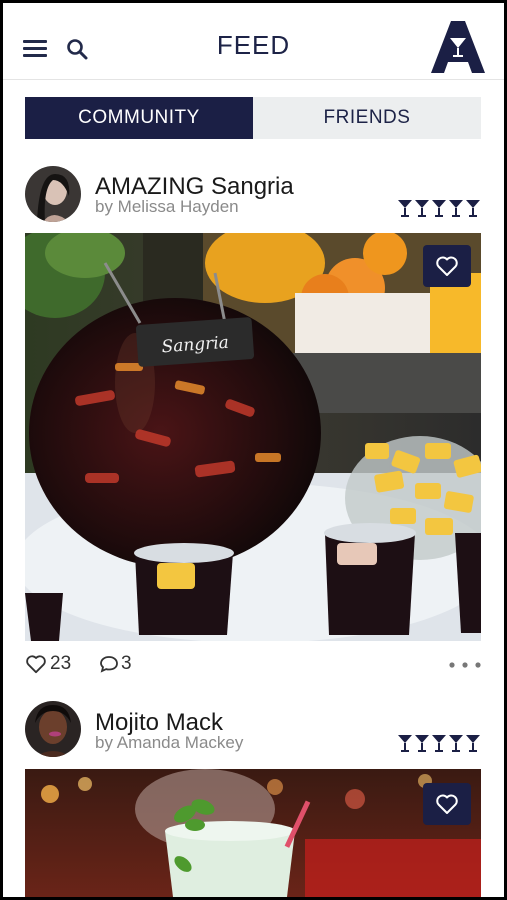 The height and width of the screenshot is (900, 507). Describe the element at coordinates (458, 47) in the screenshot. I see `martini-a-logo` at that location.